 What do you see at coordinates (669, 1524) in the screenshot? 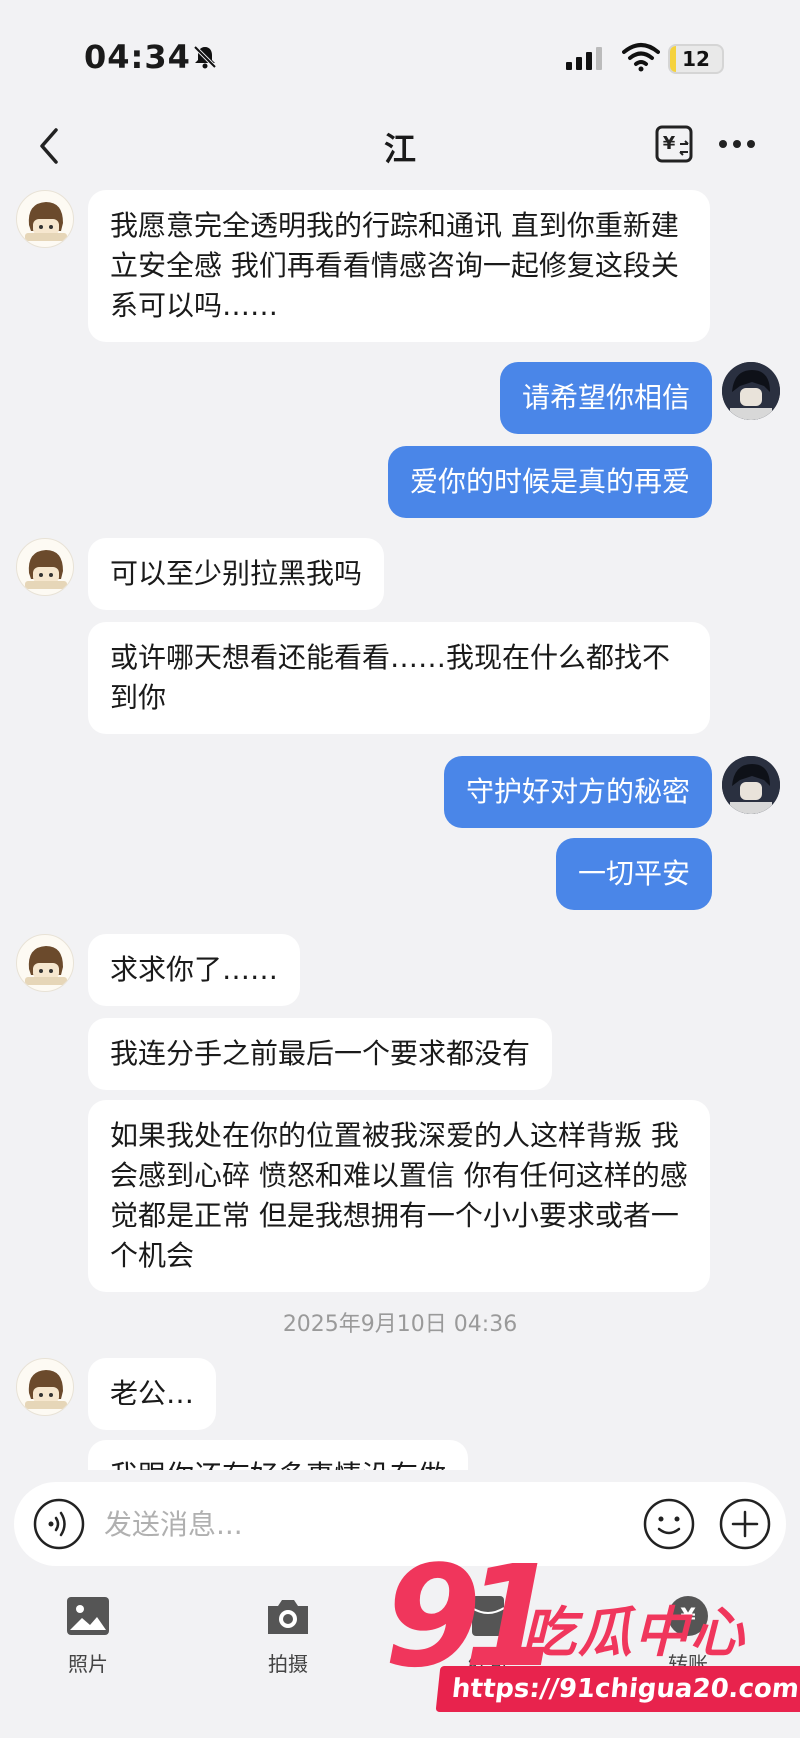
I see `emoji-icon` at bounding box center [669, 1524].